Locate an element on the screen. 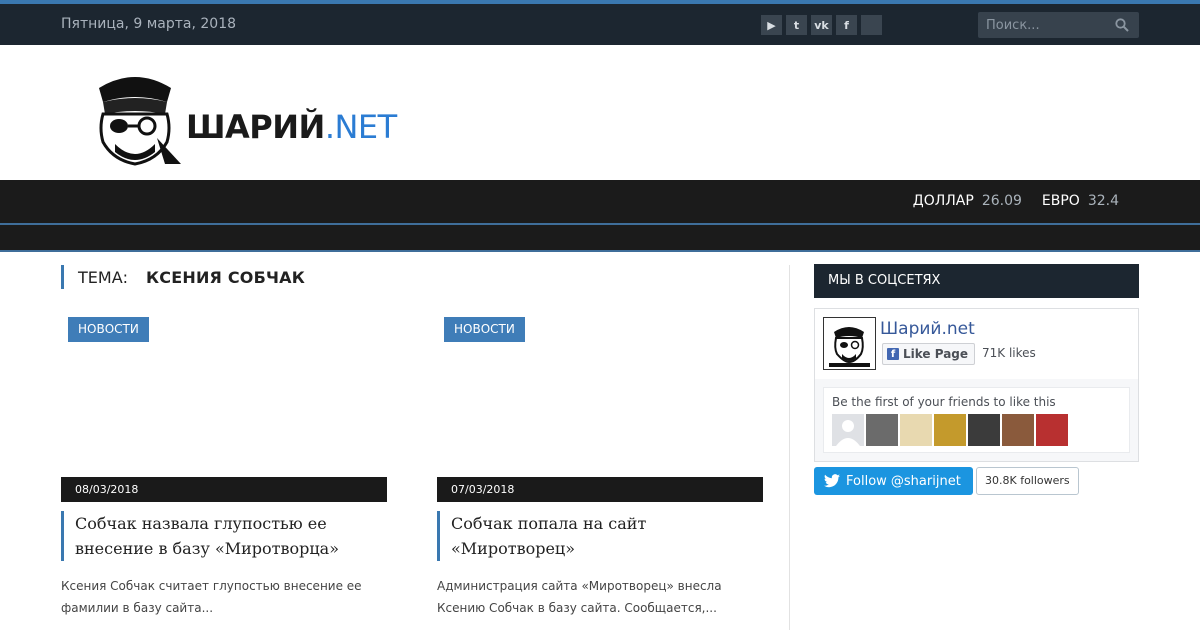  top-bar: Пятница, 9 марта, 2018 ▶ t vk f is located at coordinates (600, 24).